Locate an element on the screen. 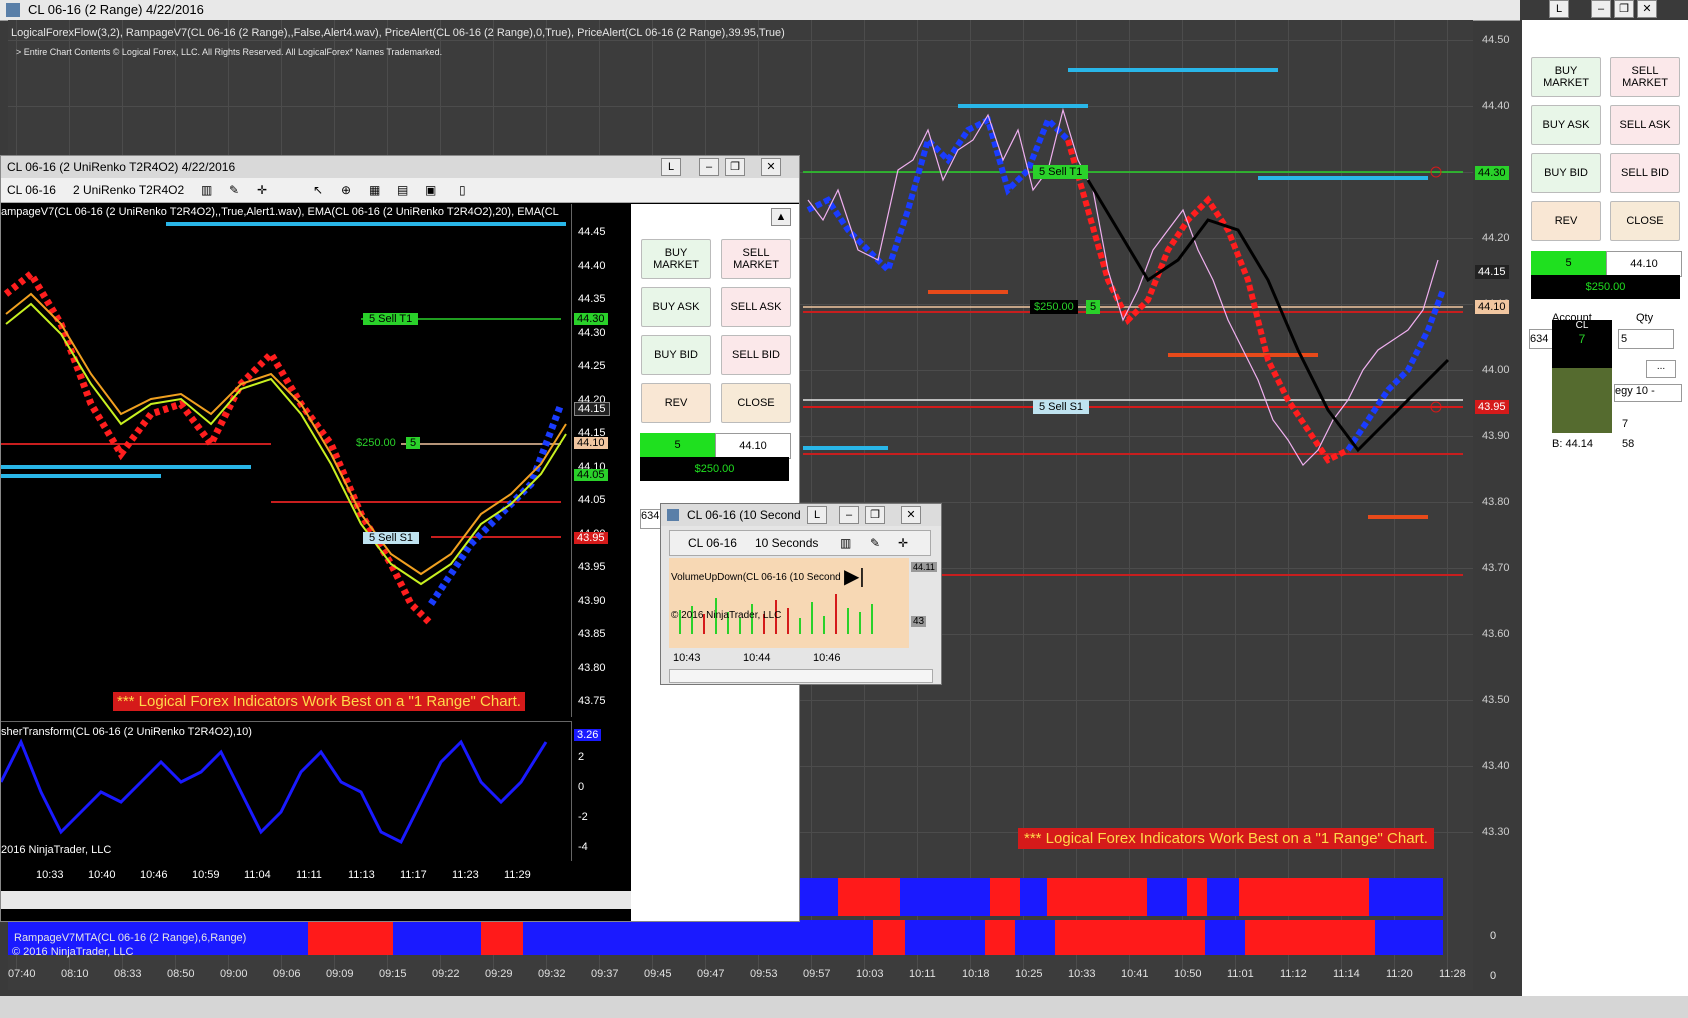 Image resolution: width=1688 pixels, height=1018 pixels. renko-y-axis-tick-label: 43.80 is located at coordinates (592, 667).